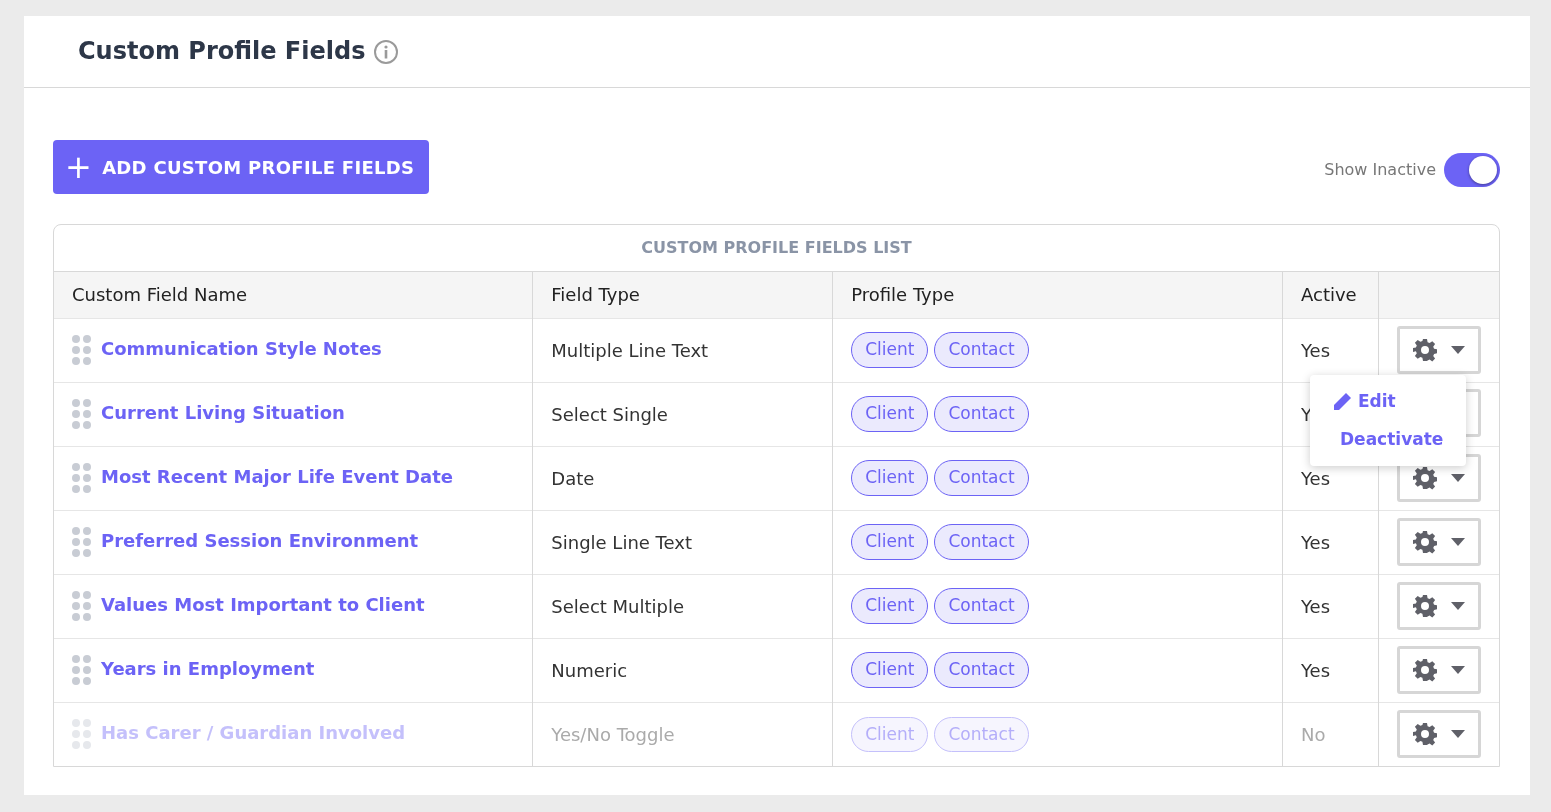  What do you see at coordinates (682, 734) in the screenshot?
I see `table-cell: Yes/No Toggle` at bounding box center [682, 734].